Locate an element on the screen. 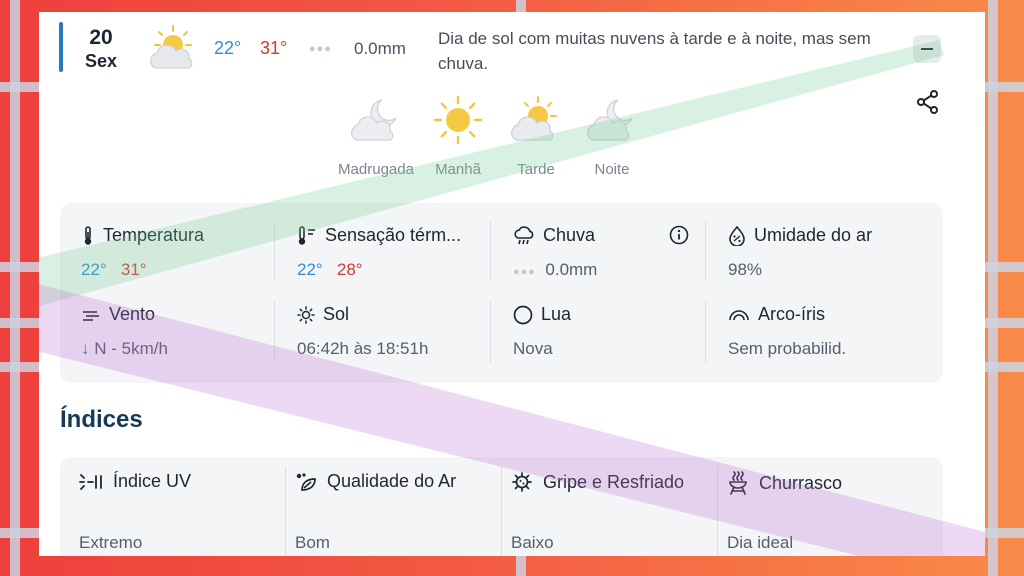 The image size is (1024, 576). detail-humidity-value: 98% is located at coordinates (745, 269).